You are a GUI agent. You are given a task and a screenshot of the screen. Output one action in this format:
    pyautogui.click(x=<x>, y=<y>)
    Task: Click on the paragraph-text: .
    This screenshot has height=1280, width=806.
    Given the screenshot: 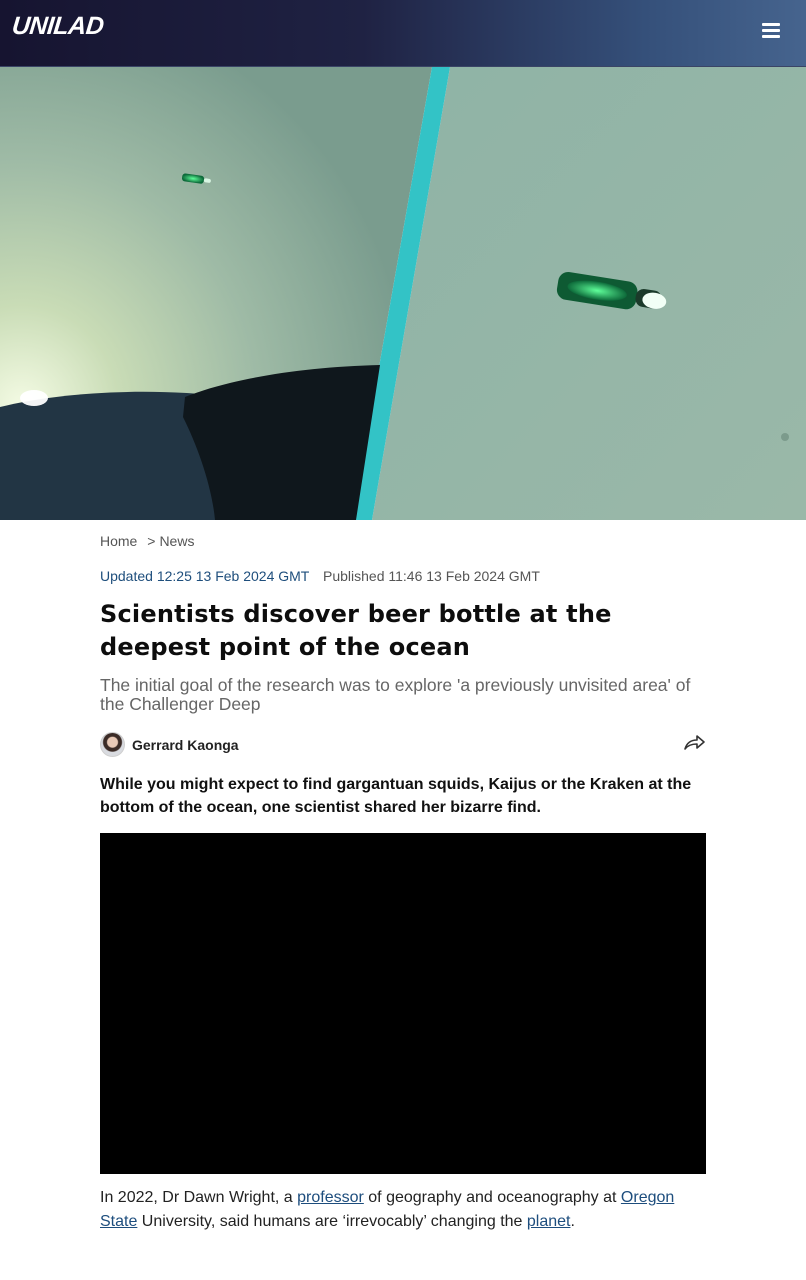 What is the action you would take?
    pyautogui.click(x=572, y=1221)
    